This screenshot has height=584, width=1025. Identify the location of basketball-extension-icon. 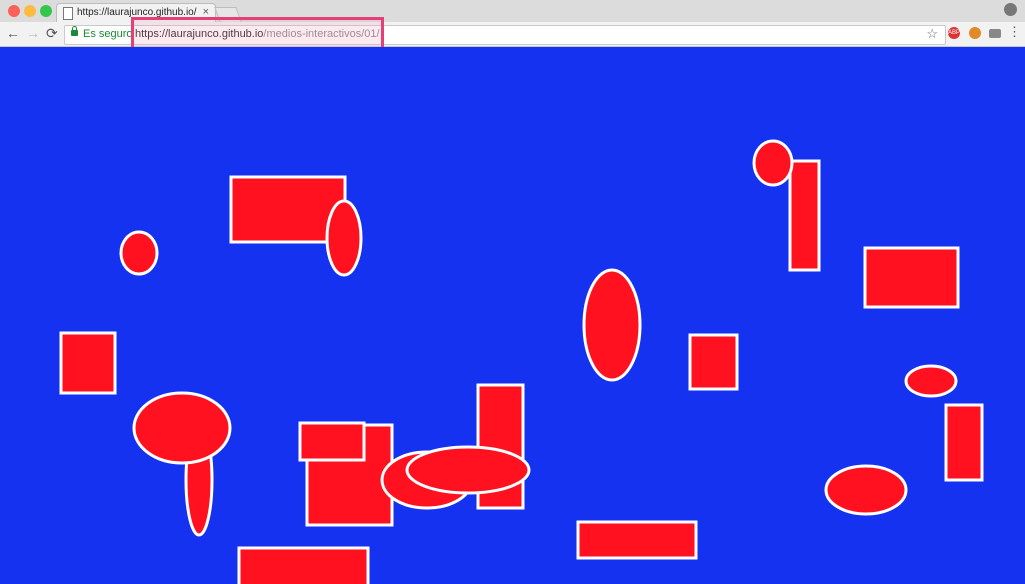
(975, 33).